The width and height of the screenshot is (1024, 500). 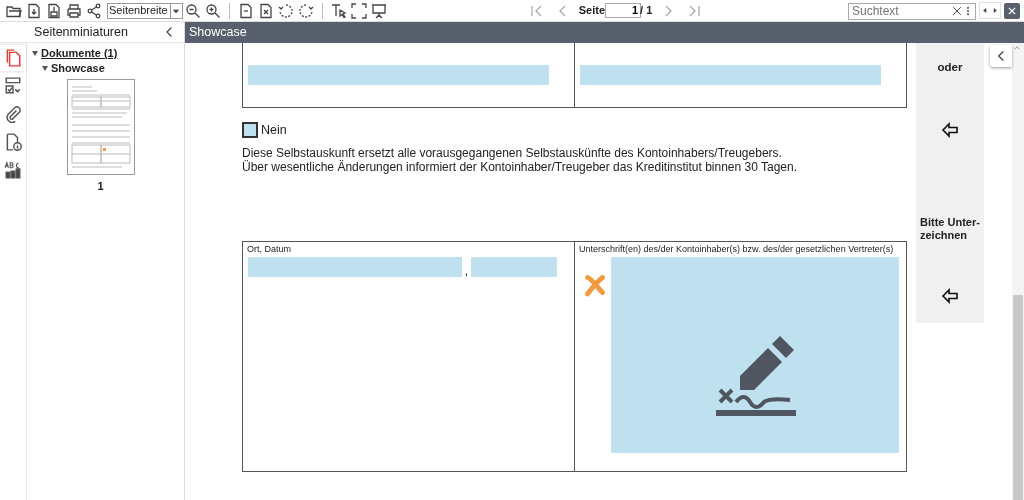 What do you see at coordinates (94, 10) in the screenshot?
I see `share-icon` at bounding box center [94, 10].